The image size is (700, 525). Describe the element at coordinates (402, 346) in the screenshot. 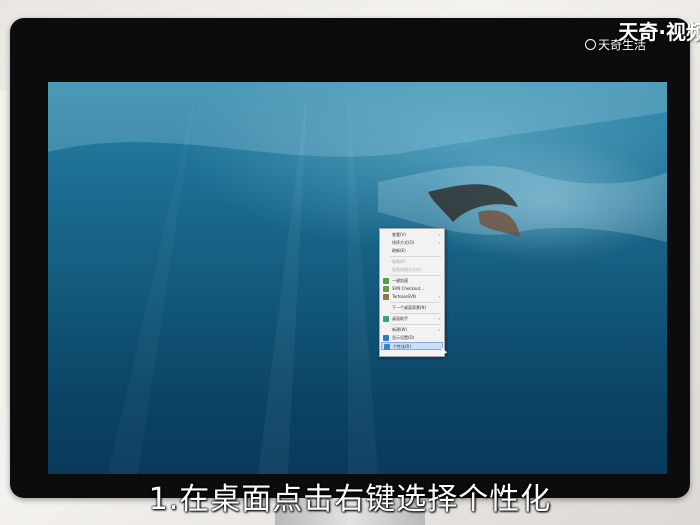

I see `context-menu-item-label: 个性化(R)` at that location.